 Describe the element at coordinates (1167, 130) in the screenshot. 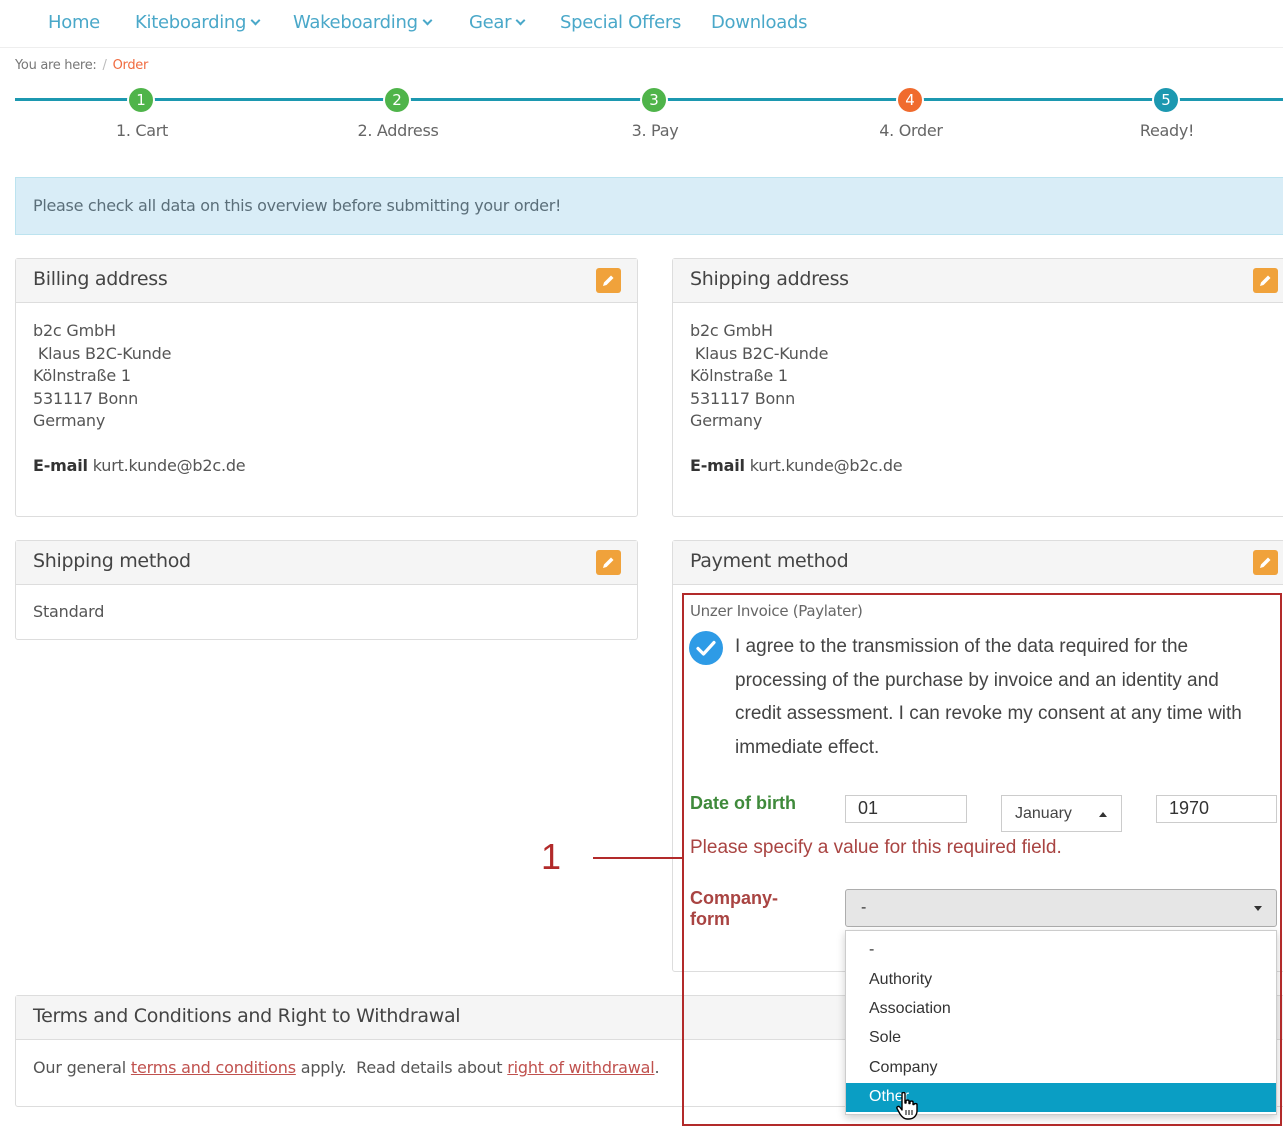

I see `step-5-label: Ready!` at that location.